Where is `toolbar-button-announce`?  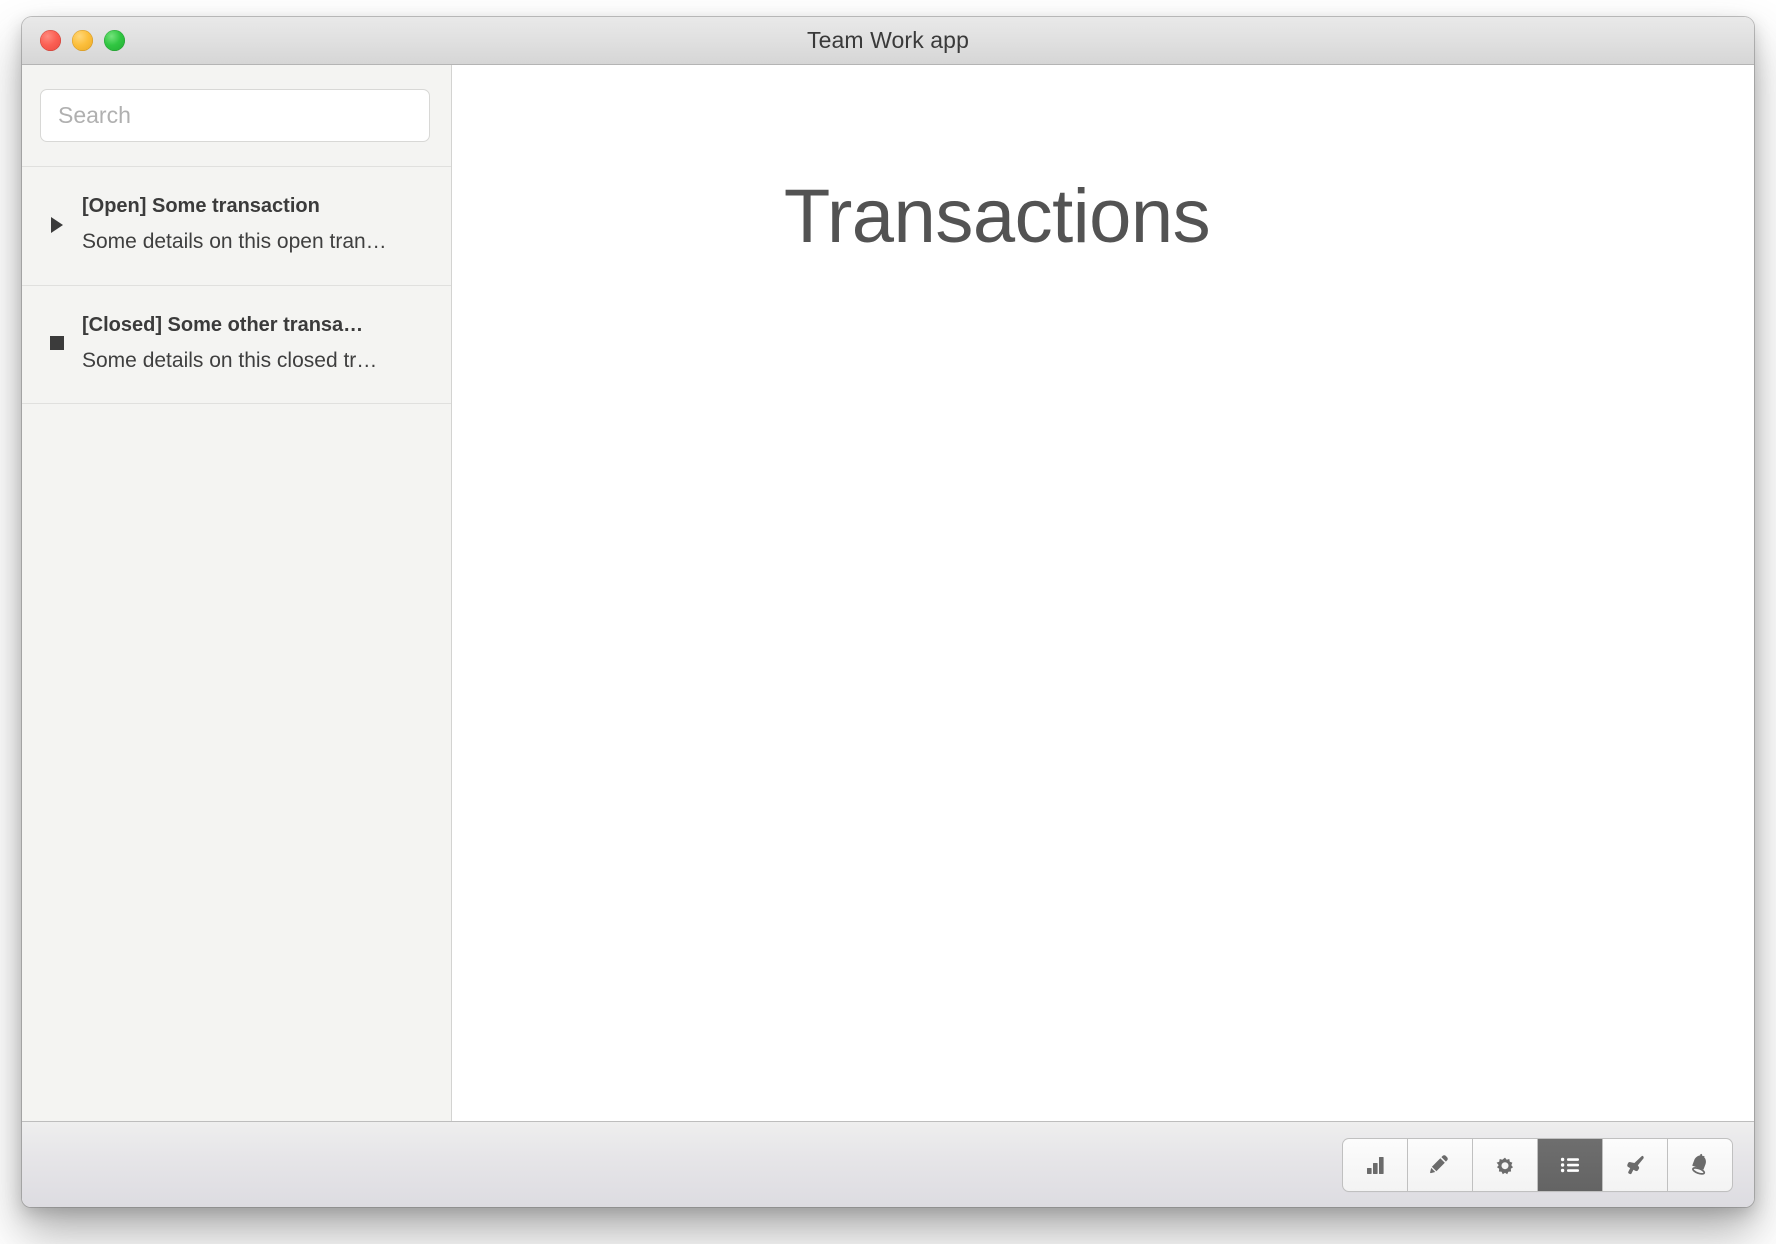
toolbar-button-announce is located at coordinates (1635, 1164).